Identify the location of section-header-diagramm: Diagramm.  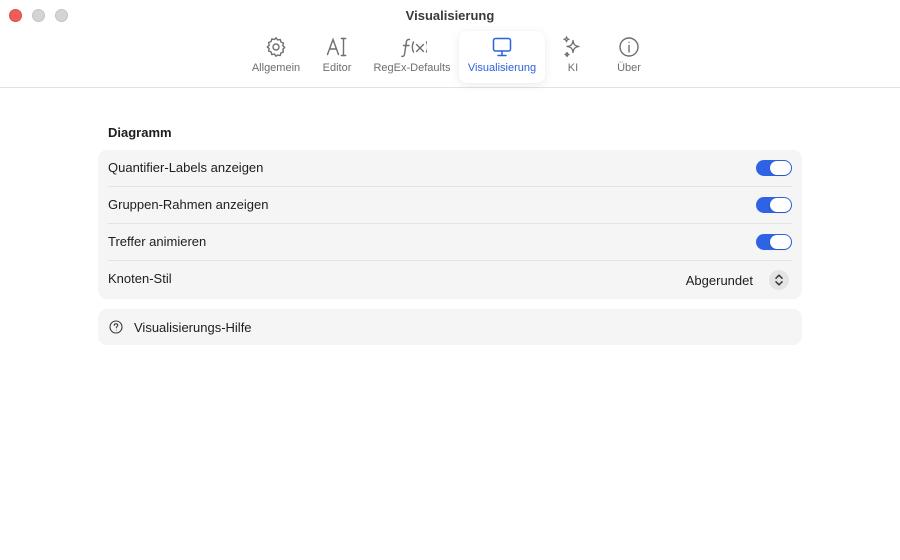
(140, 132).